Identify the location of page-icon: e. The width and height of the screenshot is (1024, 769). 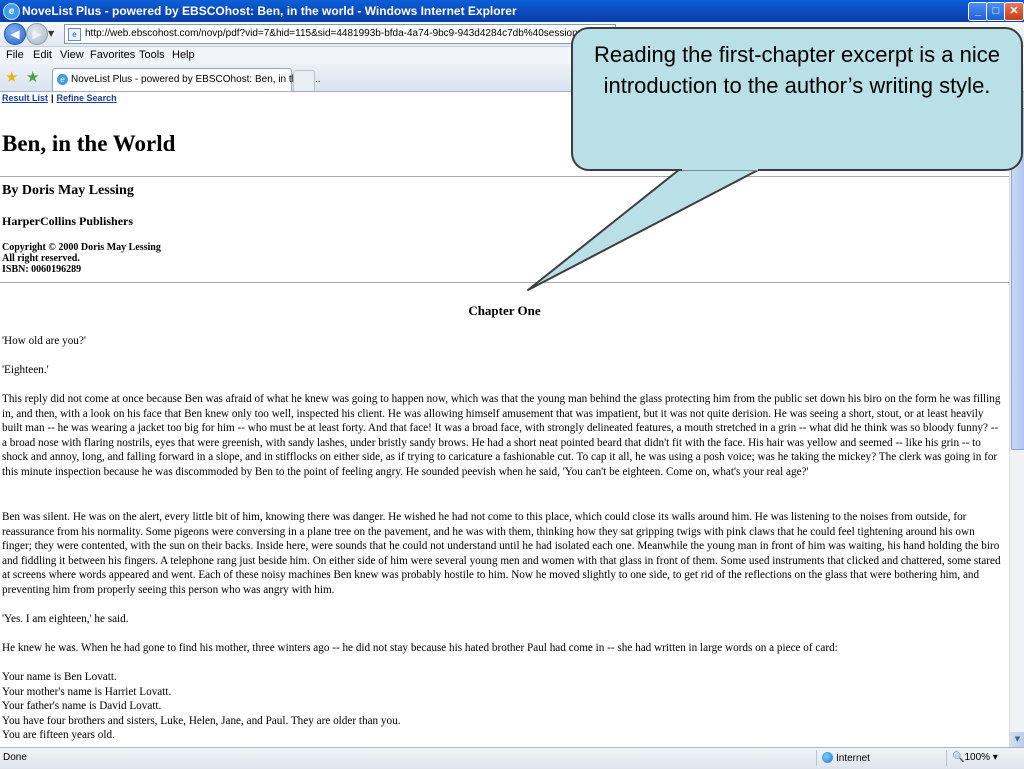
(74, 34).